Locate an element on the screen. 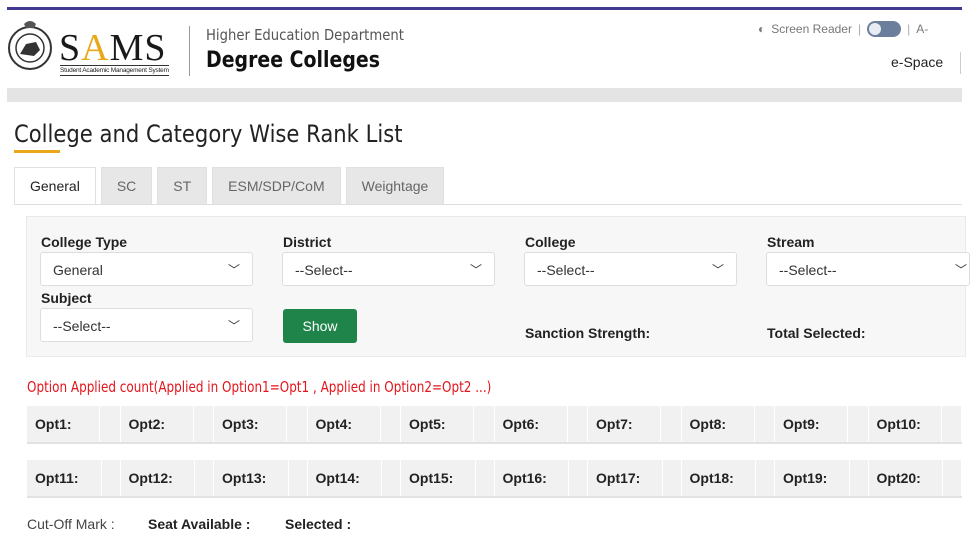  option-label: Opt18: is located at coordinates (719, 478).